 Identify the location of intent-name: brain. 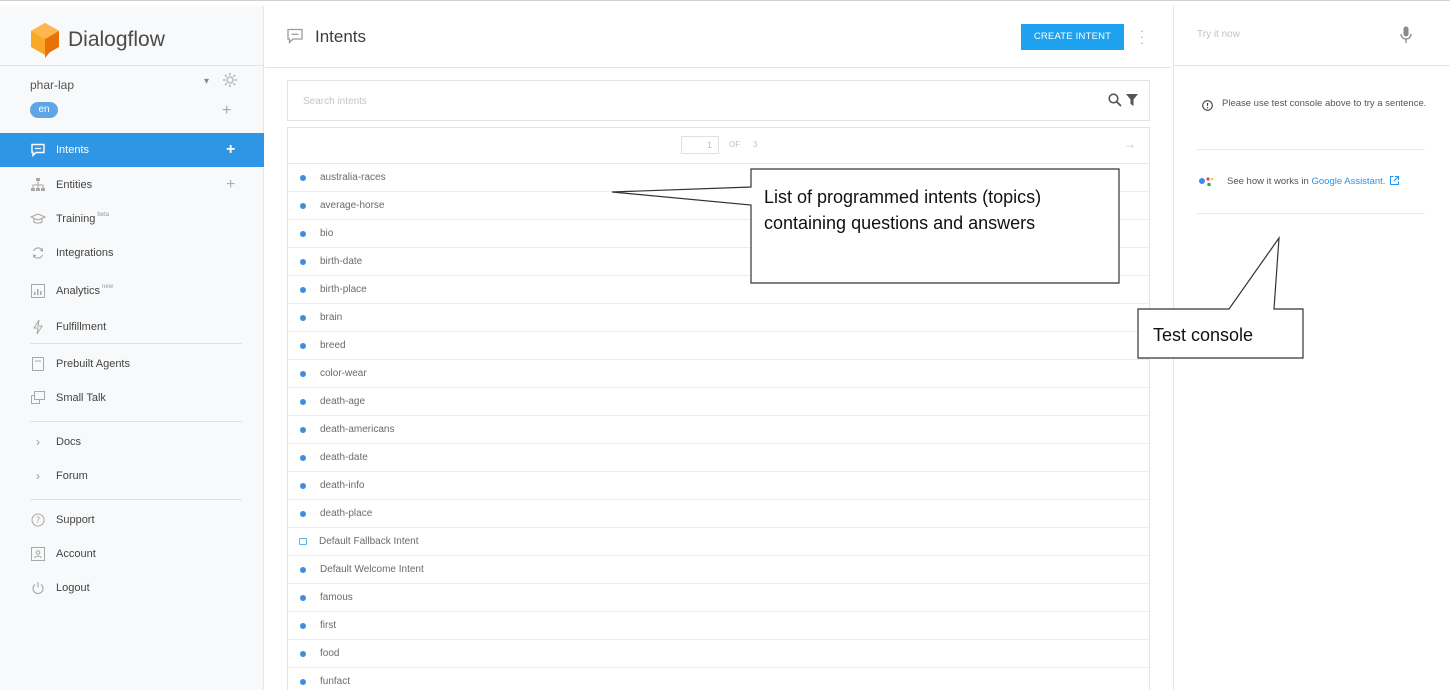
(331, 317).